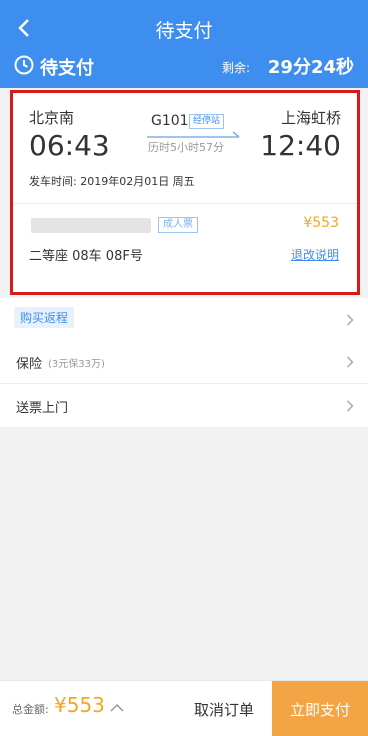  I want to click on passenger-name-redacted, so click(91, 225).